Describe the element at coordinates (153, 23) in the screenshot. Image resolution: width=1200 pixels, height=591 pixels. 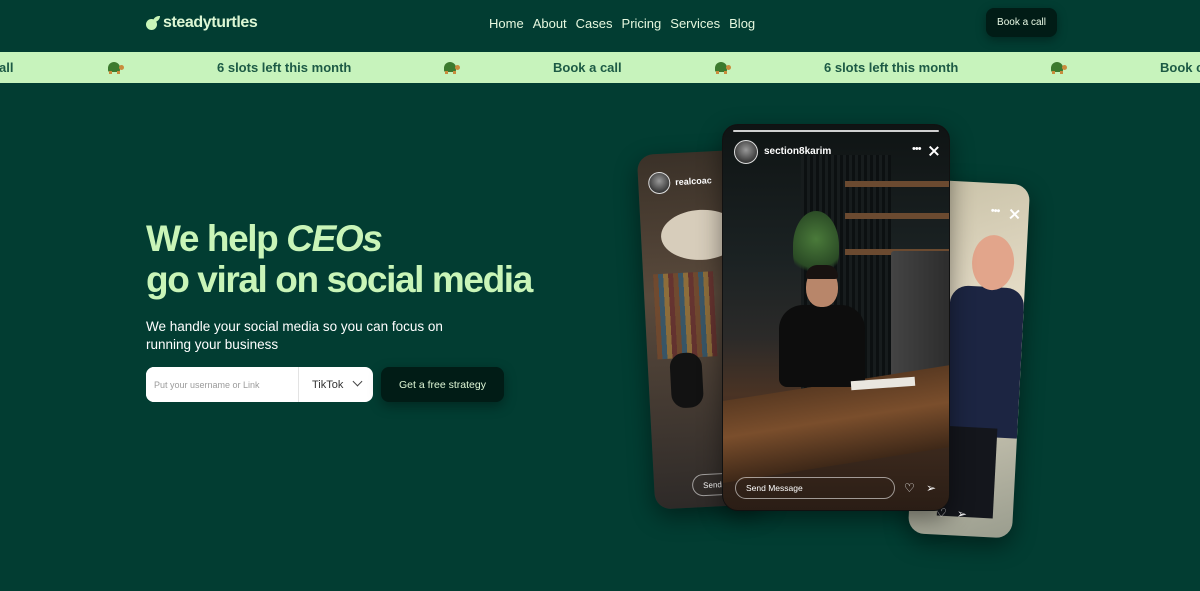
I see `turtle-logo-icon` at that location.